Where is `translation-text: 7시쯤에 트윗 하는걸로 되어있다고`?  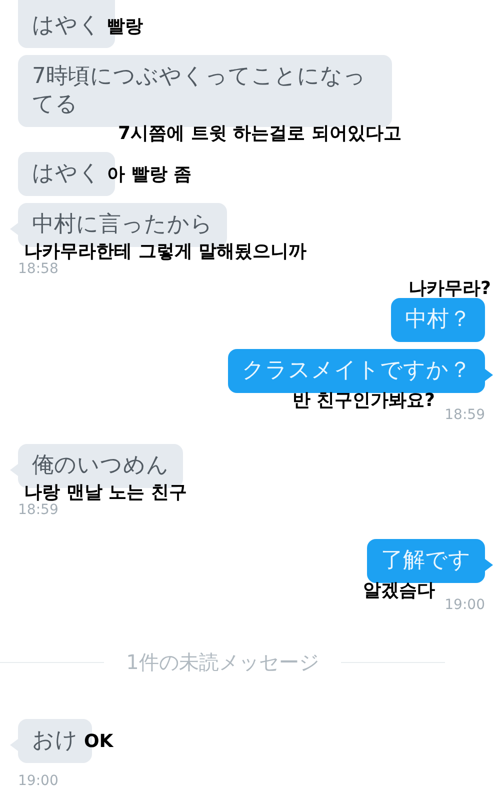 translation-text: 7시쯤에 트윗 하는걸로 되어있다고 is located at coordinates (260, 134).